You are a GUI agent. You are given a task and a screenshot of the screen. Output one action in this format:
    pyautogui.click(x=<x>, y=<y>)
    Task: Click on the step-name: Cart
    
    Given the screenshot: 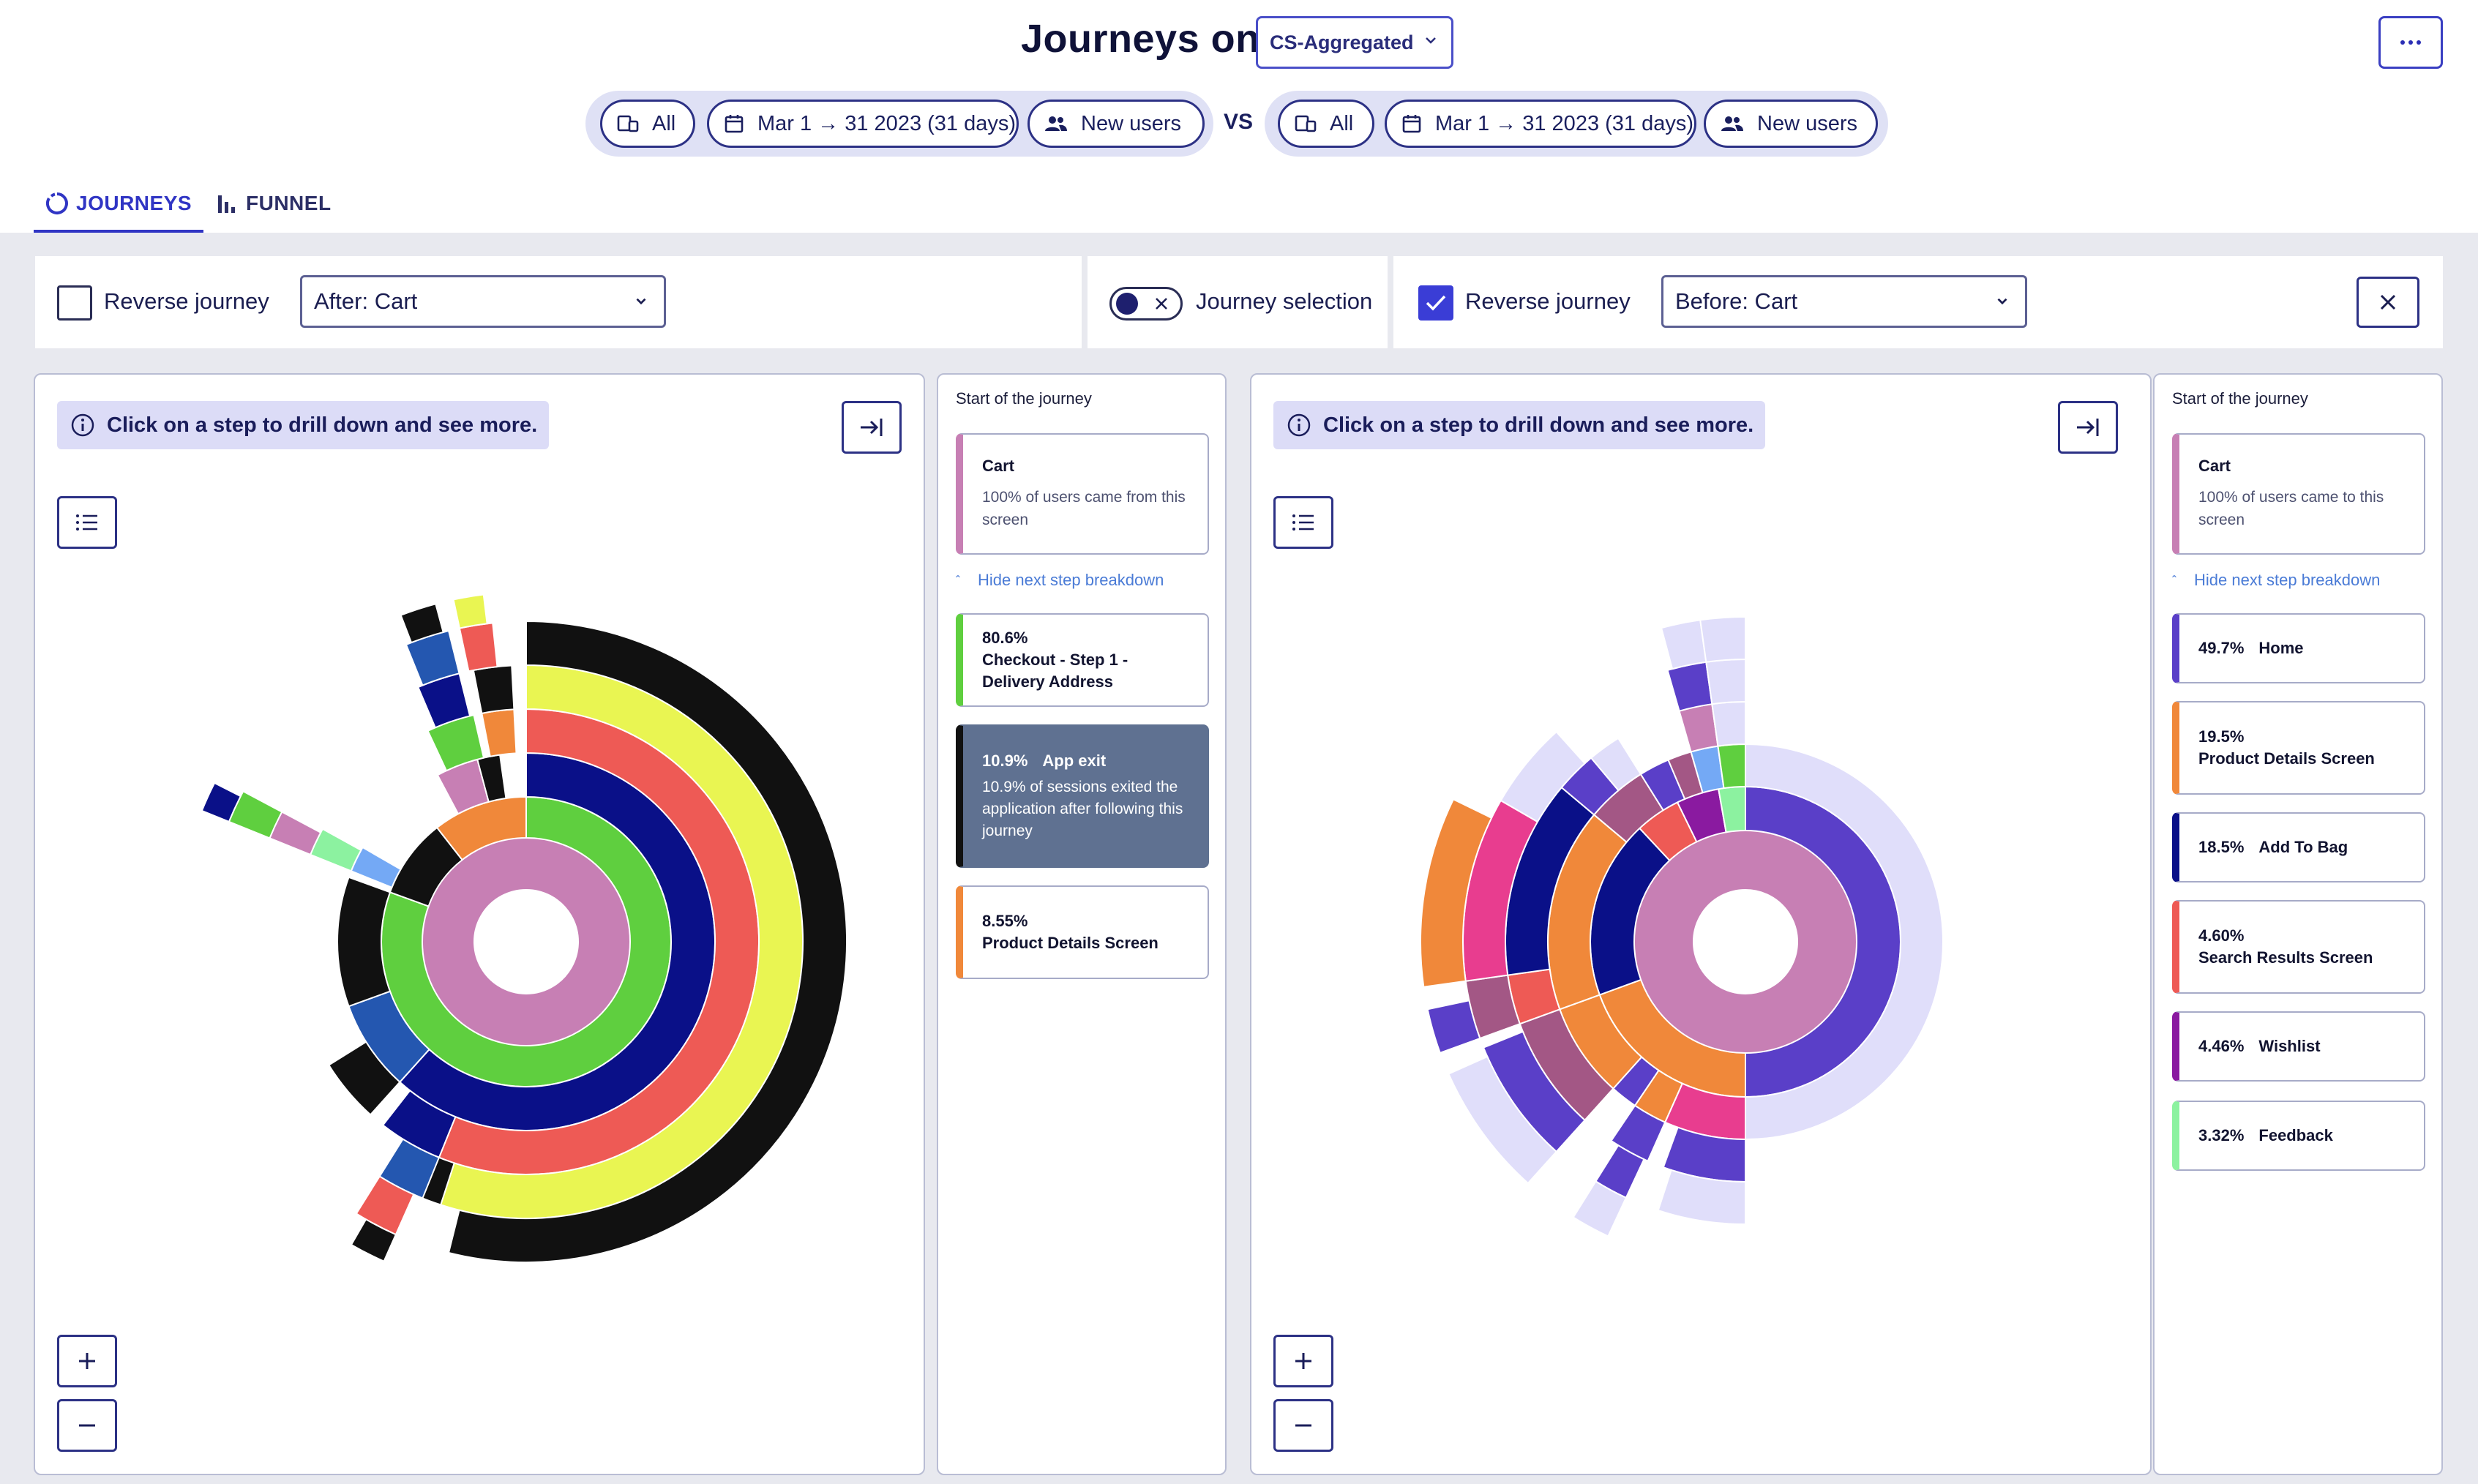 What is the action you would take?
    pyautogui.click(x=2215, y=466)
    